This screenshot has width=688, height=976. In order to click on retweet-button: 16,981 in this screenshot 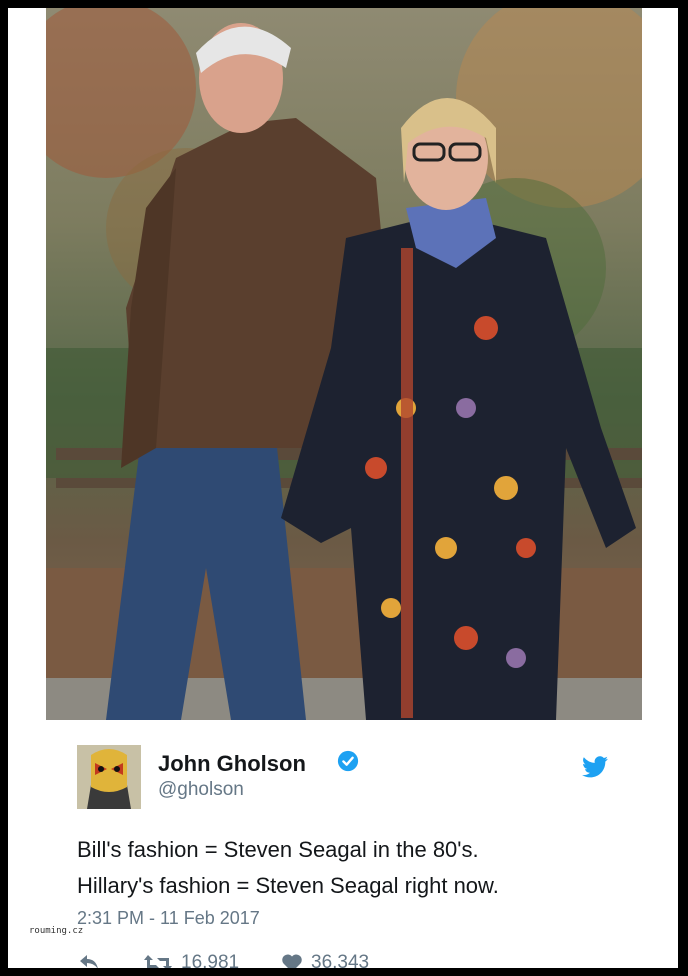, I will do `click(191, 960)`.